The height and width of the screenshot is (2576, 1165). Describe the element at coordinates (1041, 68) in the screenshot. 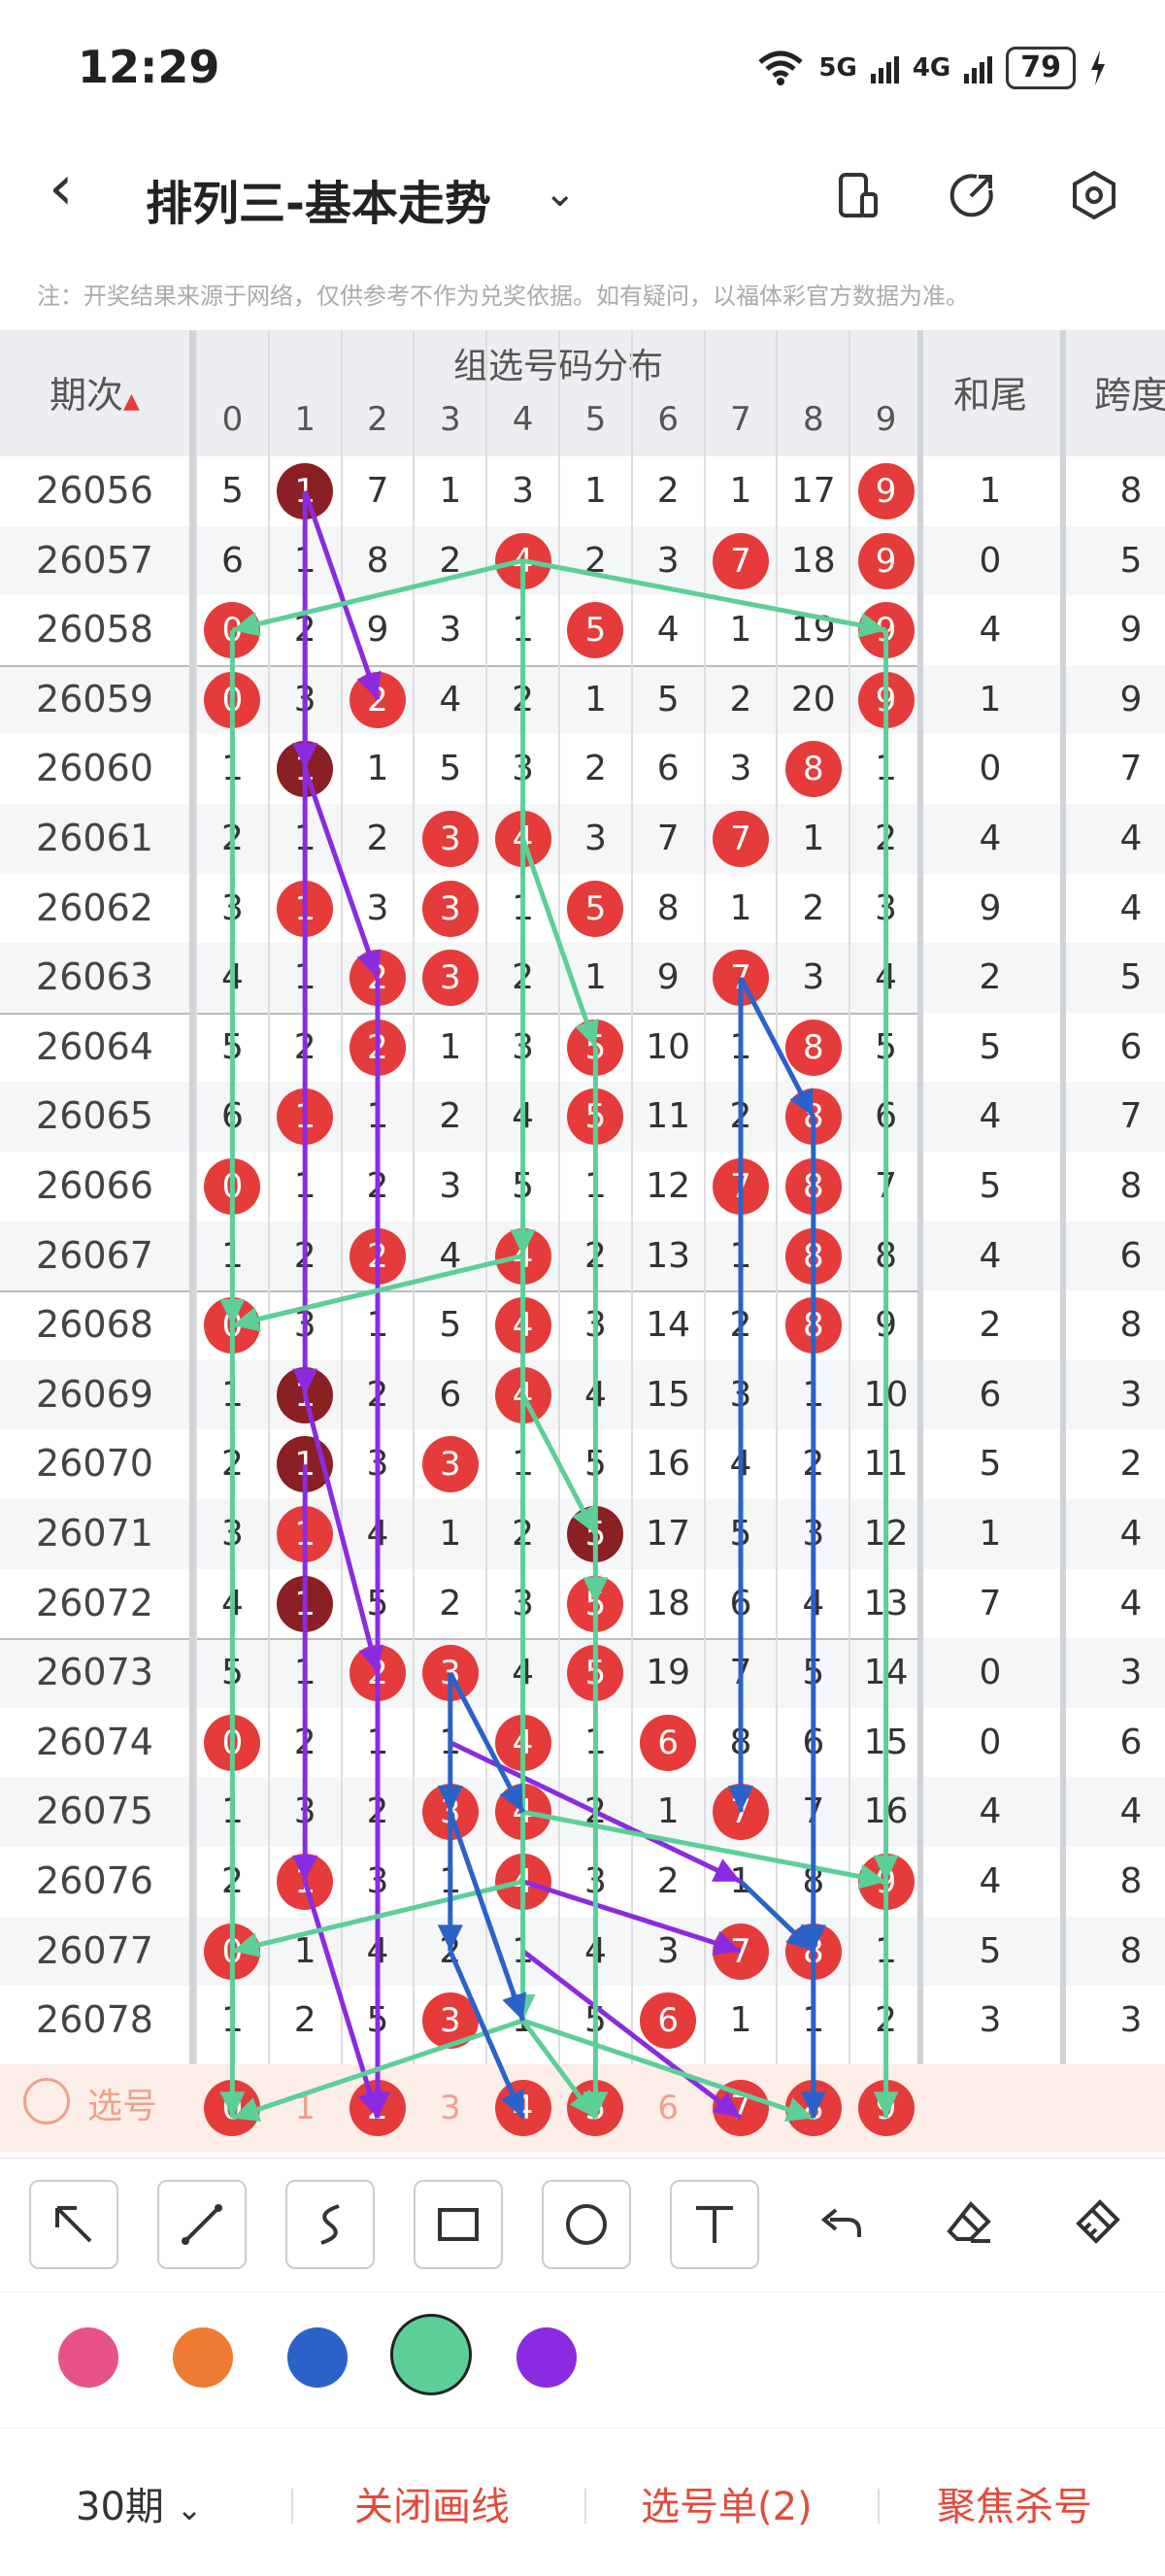

I see `battery-icon: 79` at that location.